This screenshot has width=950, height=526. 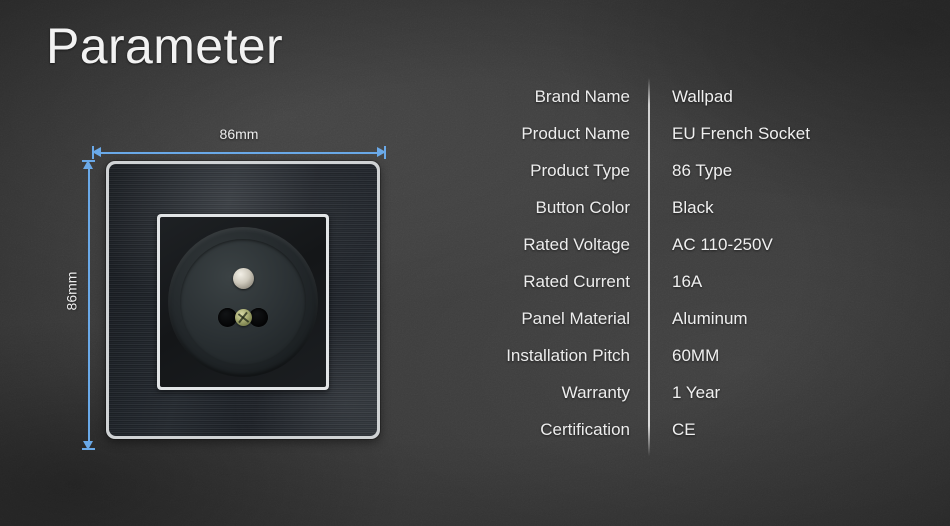 I want to click on spec-label: Product Name, so click(x=575, y=133).